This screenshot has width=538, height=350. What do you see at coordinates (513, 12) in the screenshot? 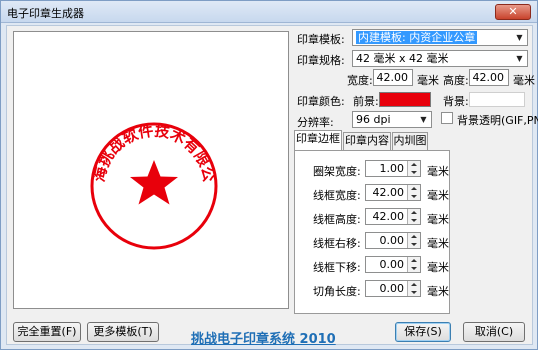
I see `close-button: ✕` at bounding box center [513, 12].